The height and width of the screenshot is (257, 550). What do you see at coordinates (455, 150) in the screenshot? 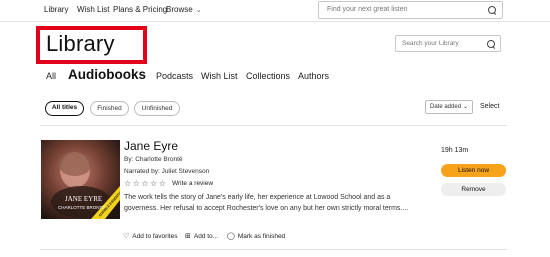
I see `book-duration: 19h 13m` at bounding box center [455, 150].